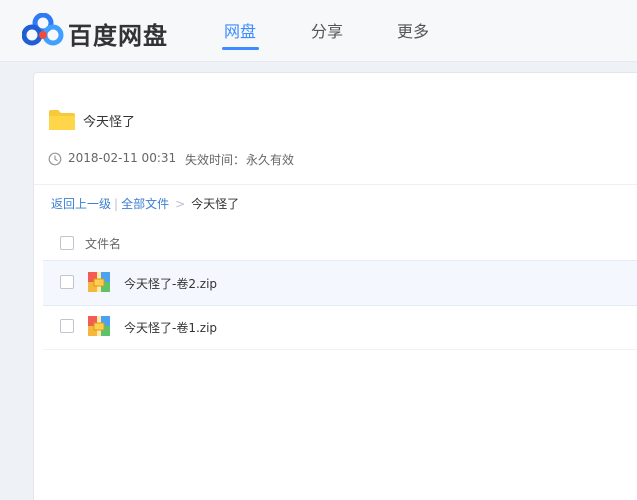 The height and width of the screenshot is (500, 637). What do you see at coordinates (170, 283) in the screenshot?
I see `file-name: 今天怪了-卷2.zip` at bounding box center [170, 283].